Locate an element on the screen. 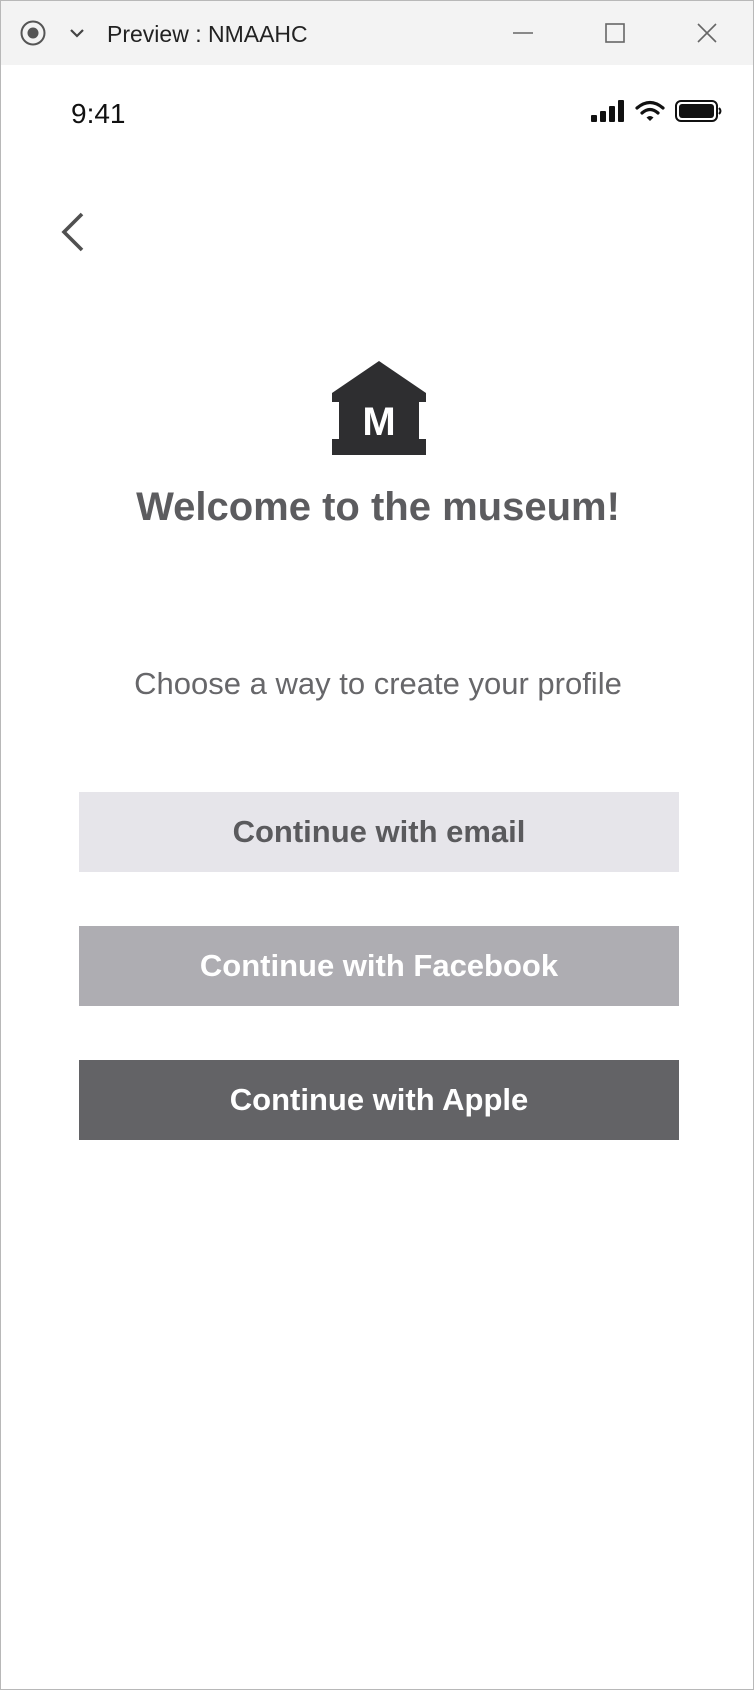 The width and height of the screenshot is (754, 1690). minimize-button is located at coordinates (523, 33).